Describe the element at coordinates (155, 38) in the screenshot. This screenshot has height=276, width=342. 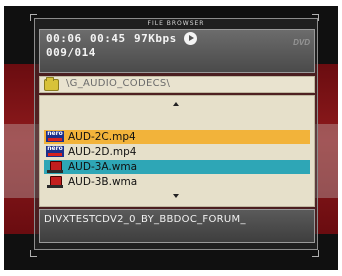
I see `bitrate: 97Kbps` at that location.